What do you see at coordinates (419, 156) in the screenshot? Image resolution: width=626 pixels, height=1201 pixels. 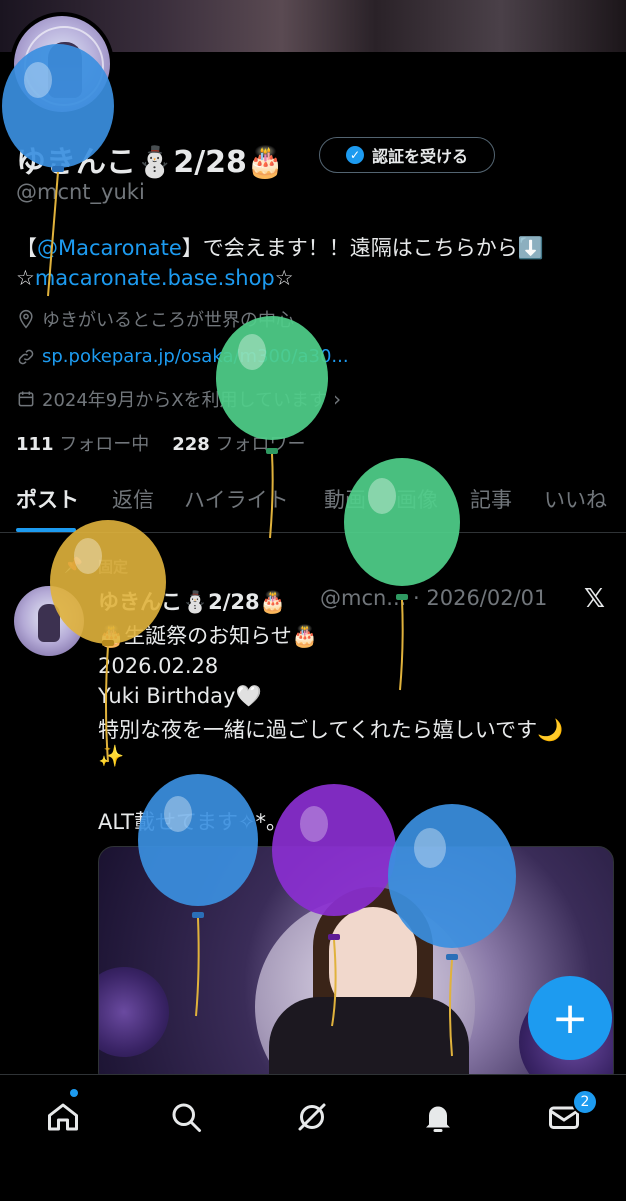 I see `get-verified-label: 認証を受ける` at bounding box center [419, 156].